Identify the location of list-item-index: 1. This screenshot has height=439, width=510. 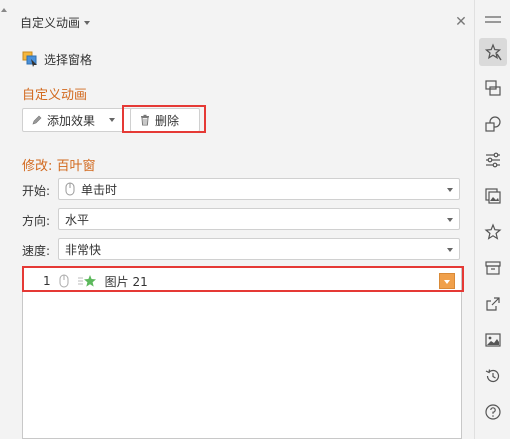
(47, 281).